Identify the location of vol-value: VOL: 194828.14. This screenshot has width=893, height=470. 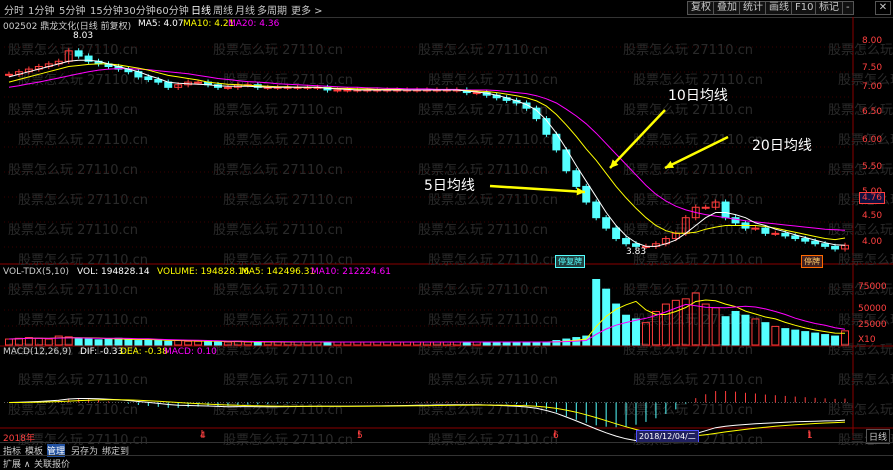
(113, 272).